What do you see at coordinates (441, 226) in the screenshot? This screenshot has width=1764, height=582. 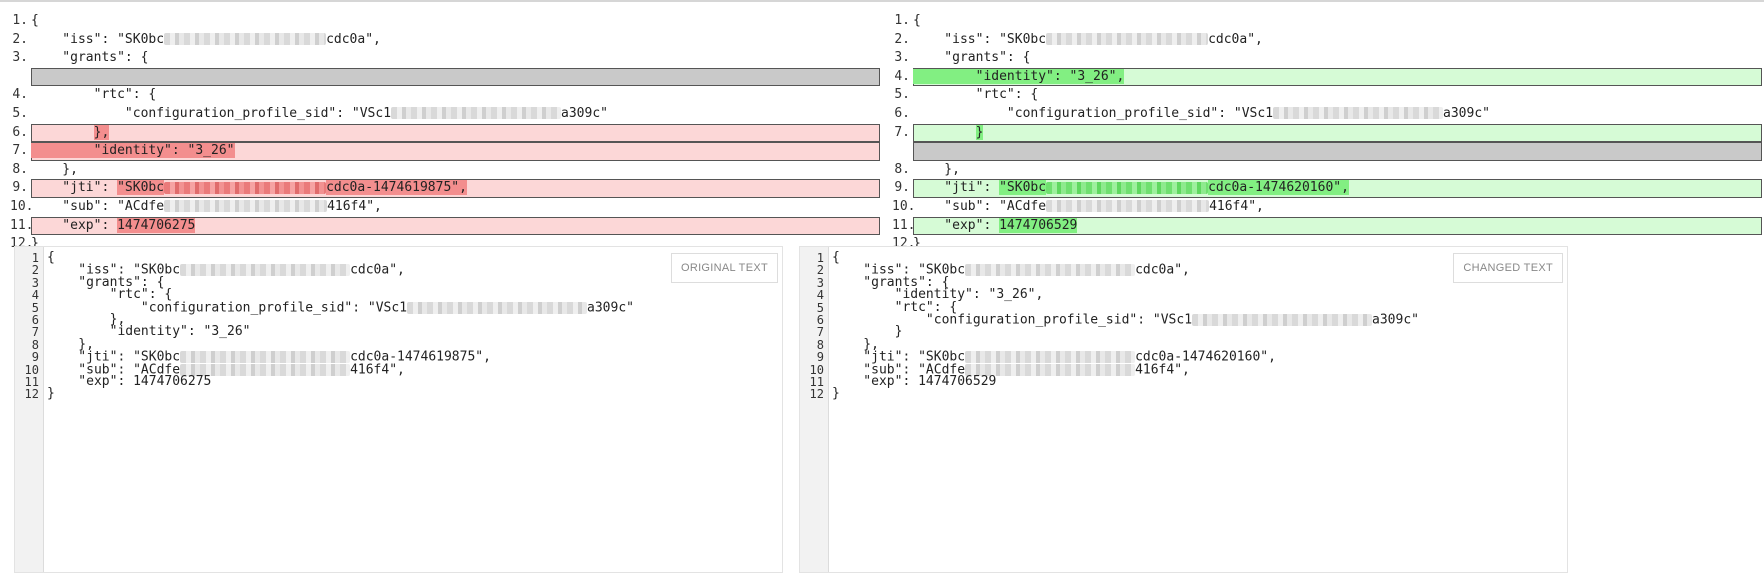 I see `diff-line: 11. "exp": 1474706275` at bounding box center [441, 226].